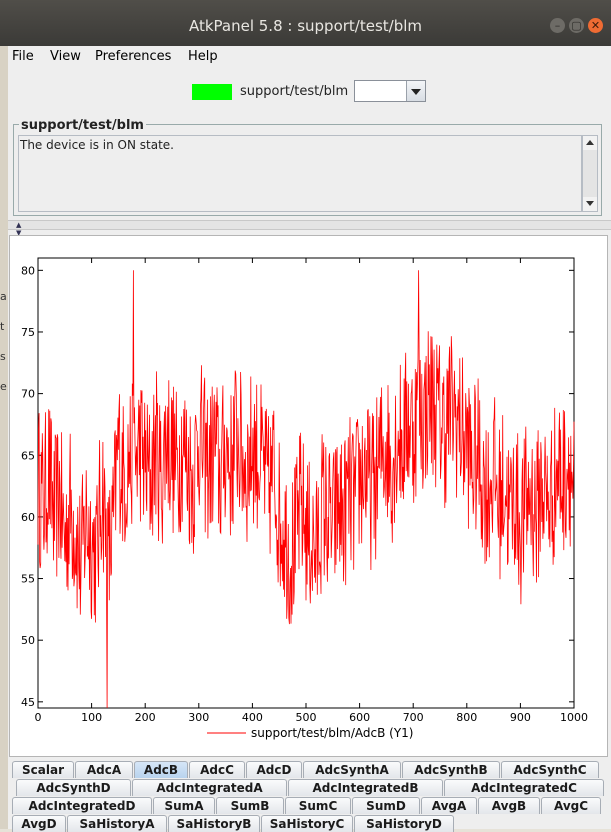  What do you see at coordinates (595, 25) in the screenshot?
I see `close-icon: ✕` at bounding box center [595, 25].